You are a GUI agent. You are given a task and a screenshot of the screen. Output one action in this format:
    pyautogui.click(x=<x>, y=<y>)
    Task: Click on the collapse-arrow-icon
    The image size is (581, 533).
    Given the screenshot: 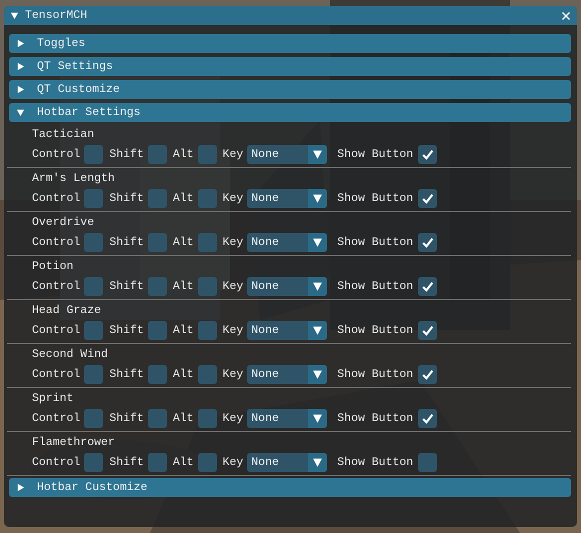 What is the action you would take?
    pyautogui.click(x=14, y=15)
    